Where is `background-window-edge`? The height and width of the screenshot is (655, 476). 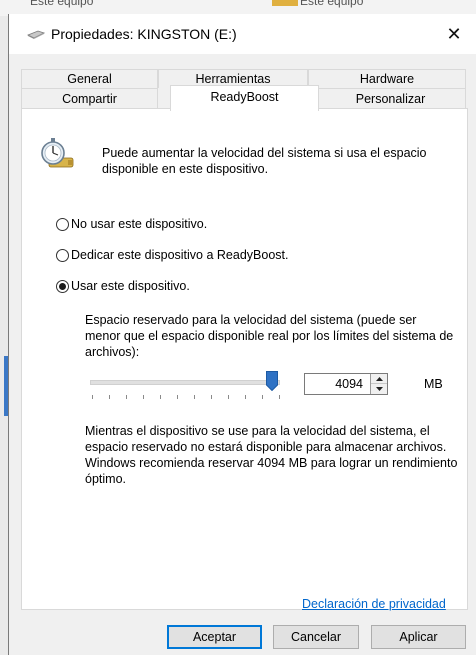
background-window-edge is located at coordinates (4, 335).